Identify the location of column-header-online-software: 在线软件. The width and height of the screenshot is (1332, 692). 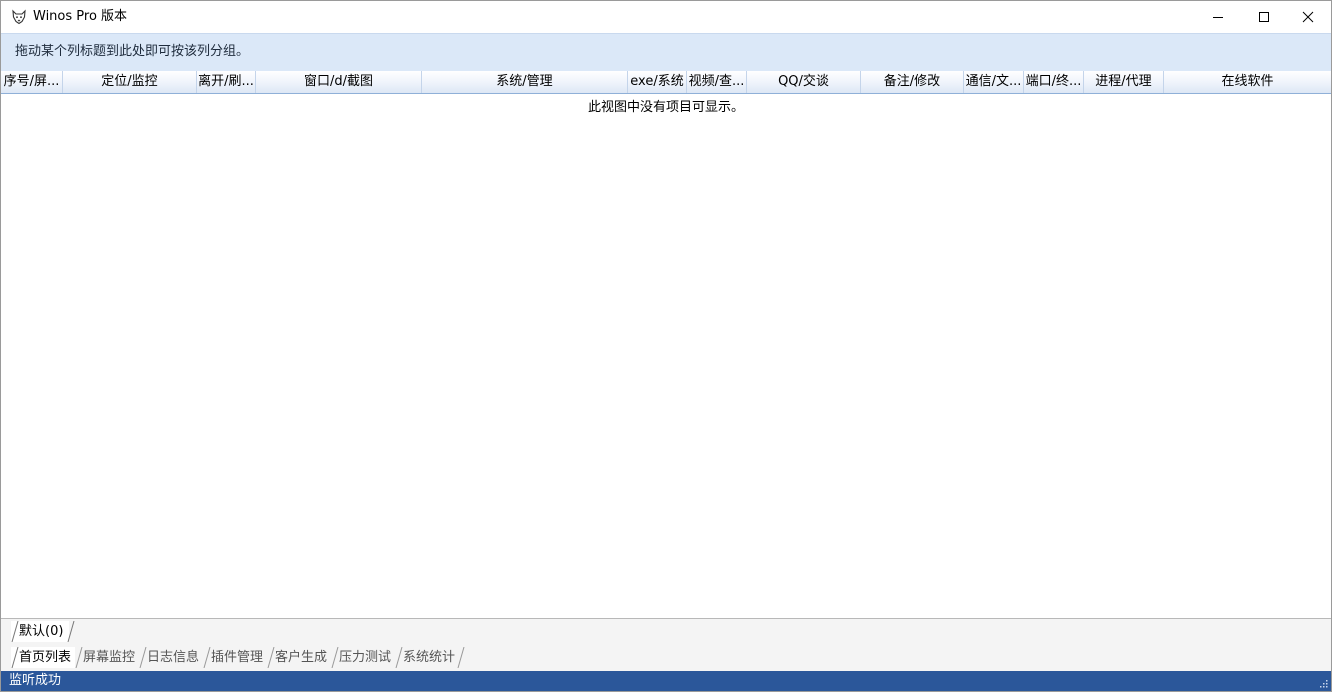
(1247, 82).